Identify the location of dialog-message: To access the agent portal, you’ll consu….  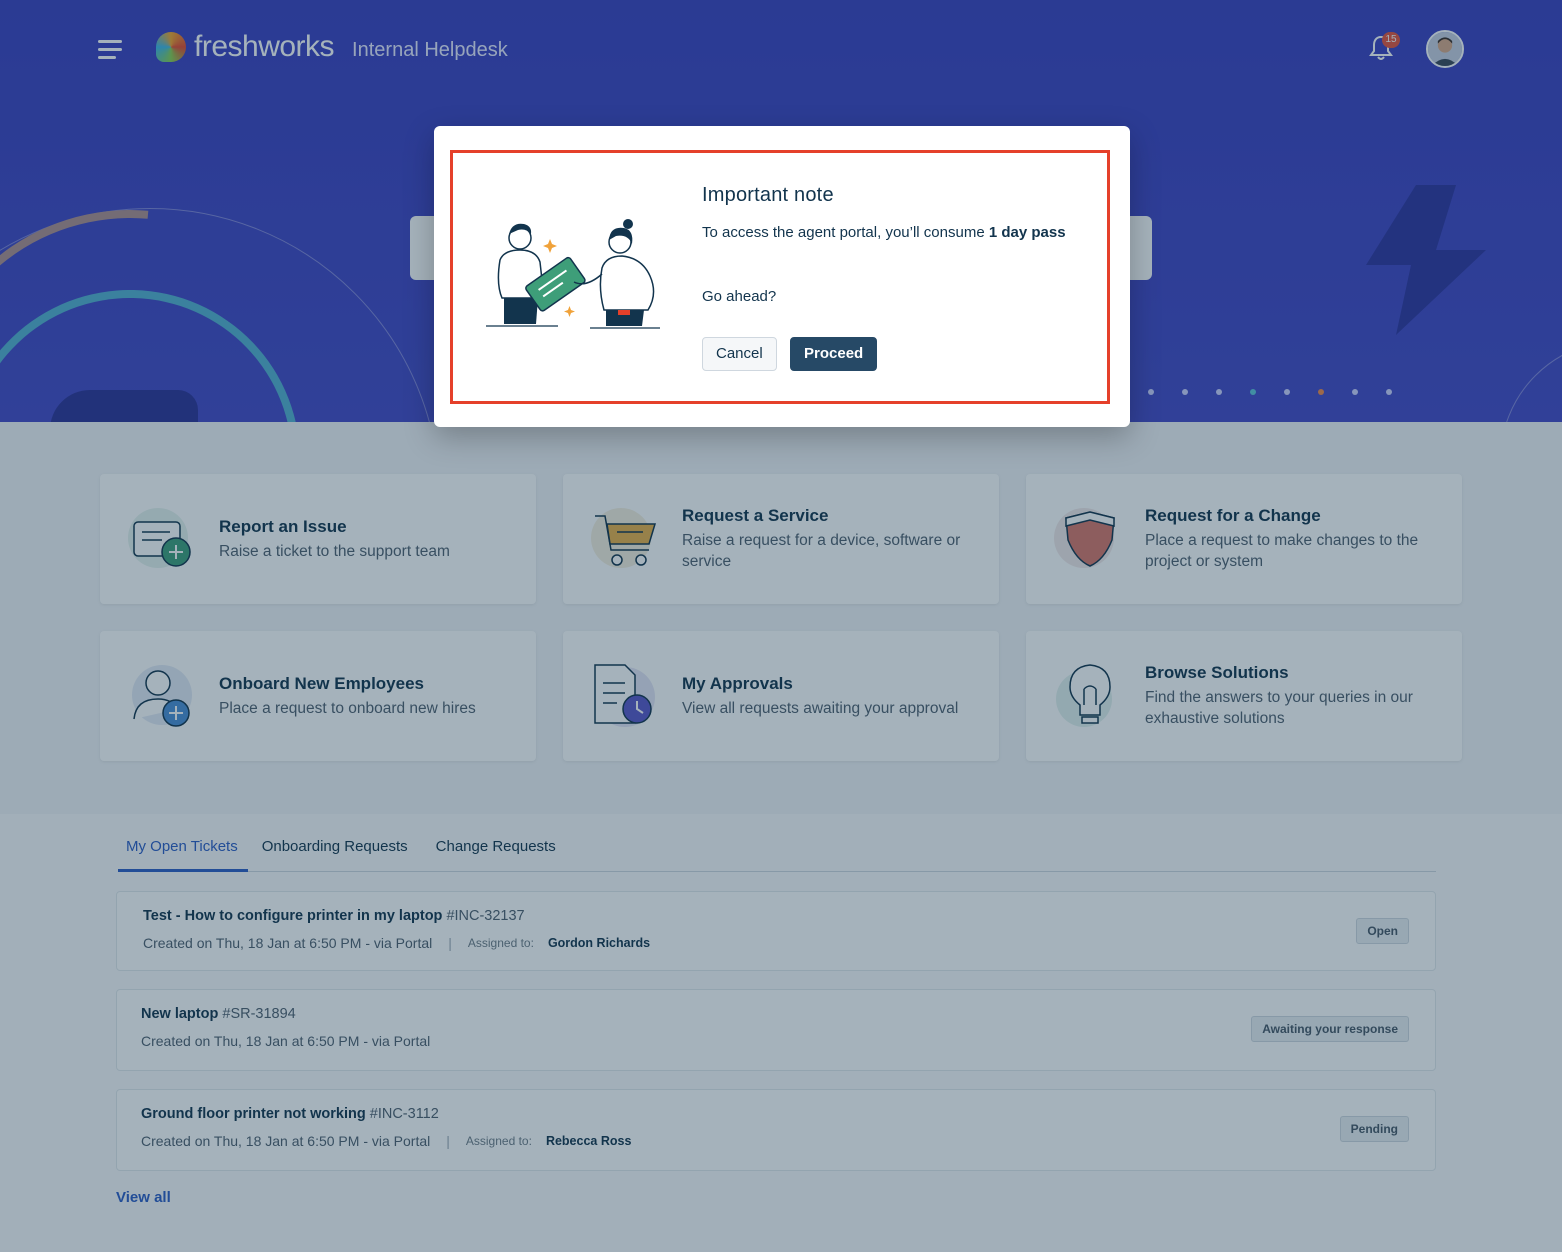
(892, 233).